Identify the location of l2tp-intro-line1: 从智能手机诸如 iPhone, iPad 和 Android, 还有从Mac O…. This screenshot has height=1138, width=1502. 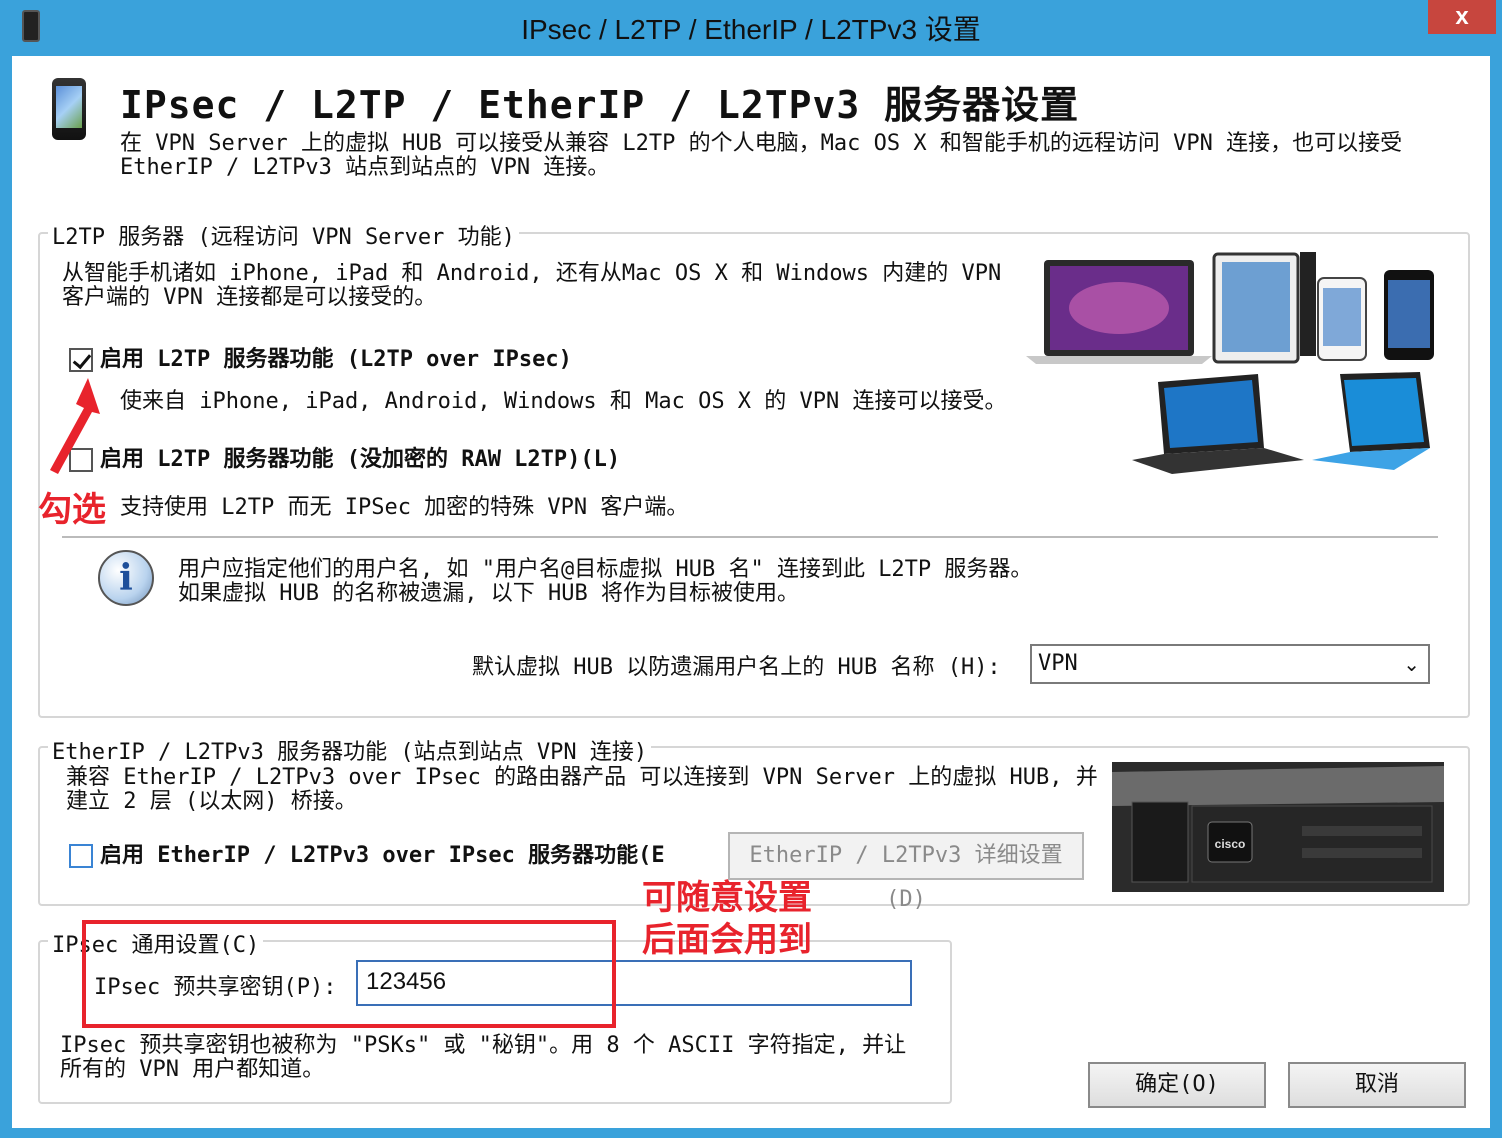
(532, 273).